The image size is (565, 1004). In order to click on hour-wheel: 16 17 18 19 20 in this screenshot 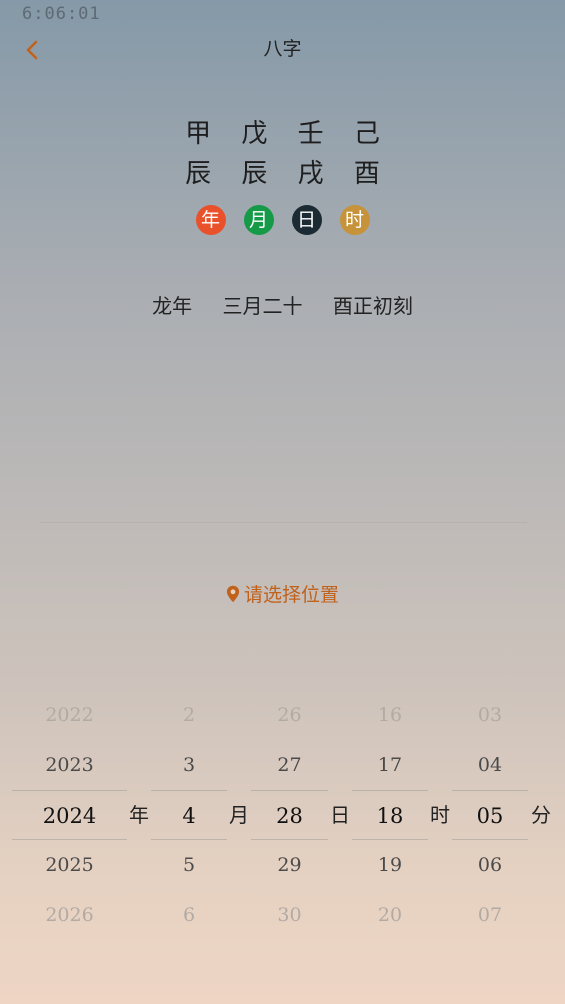, I will do `click(390, 815)`.